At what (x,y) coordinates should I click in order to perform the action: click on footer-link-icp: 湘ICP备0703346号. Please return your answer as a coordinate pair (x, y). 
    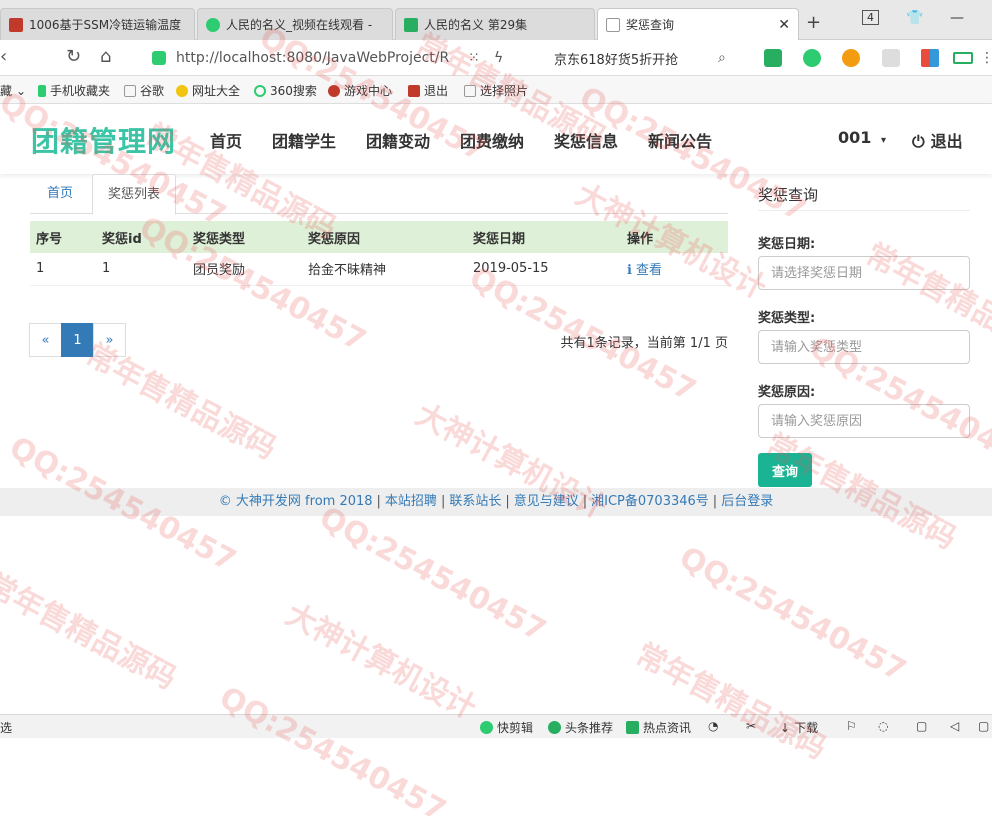
    Looking at the image, I should click on (650, 501).